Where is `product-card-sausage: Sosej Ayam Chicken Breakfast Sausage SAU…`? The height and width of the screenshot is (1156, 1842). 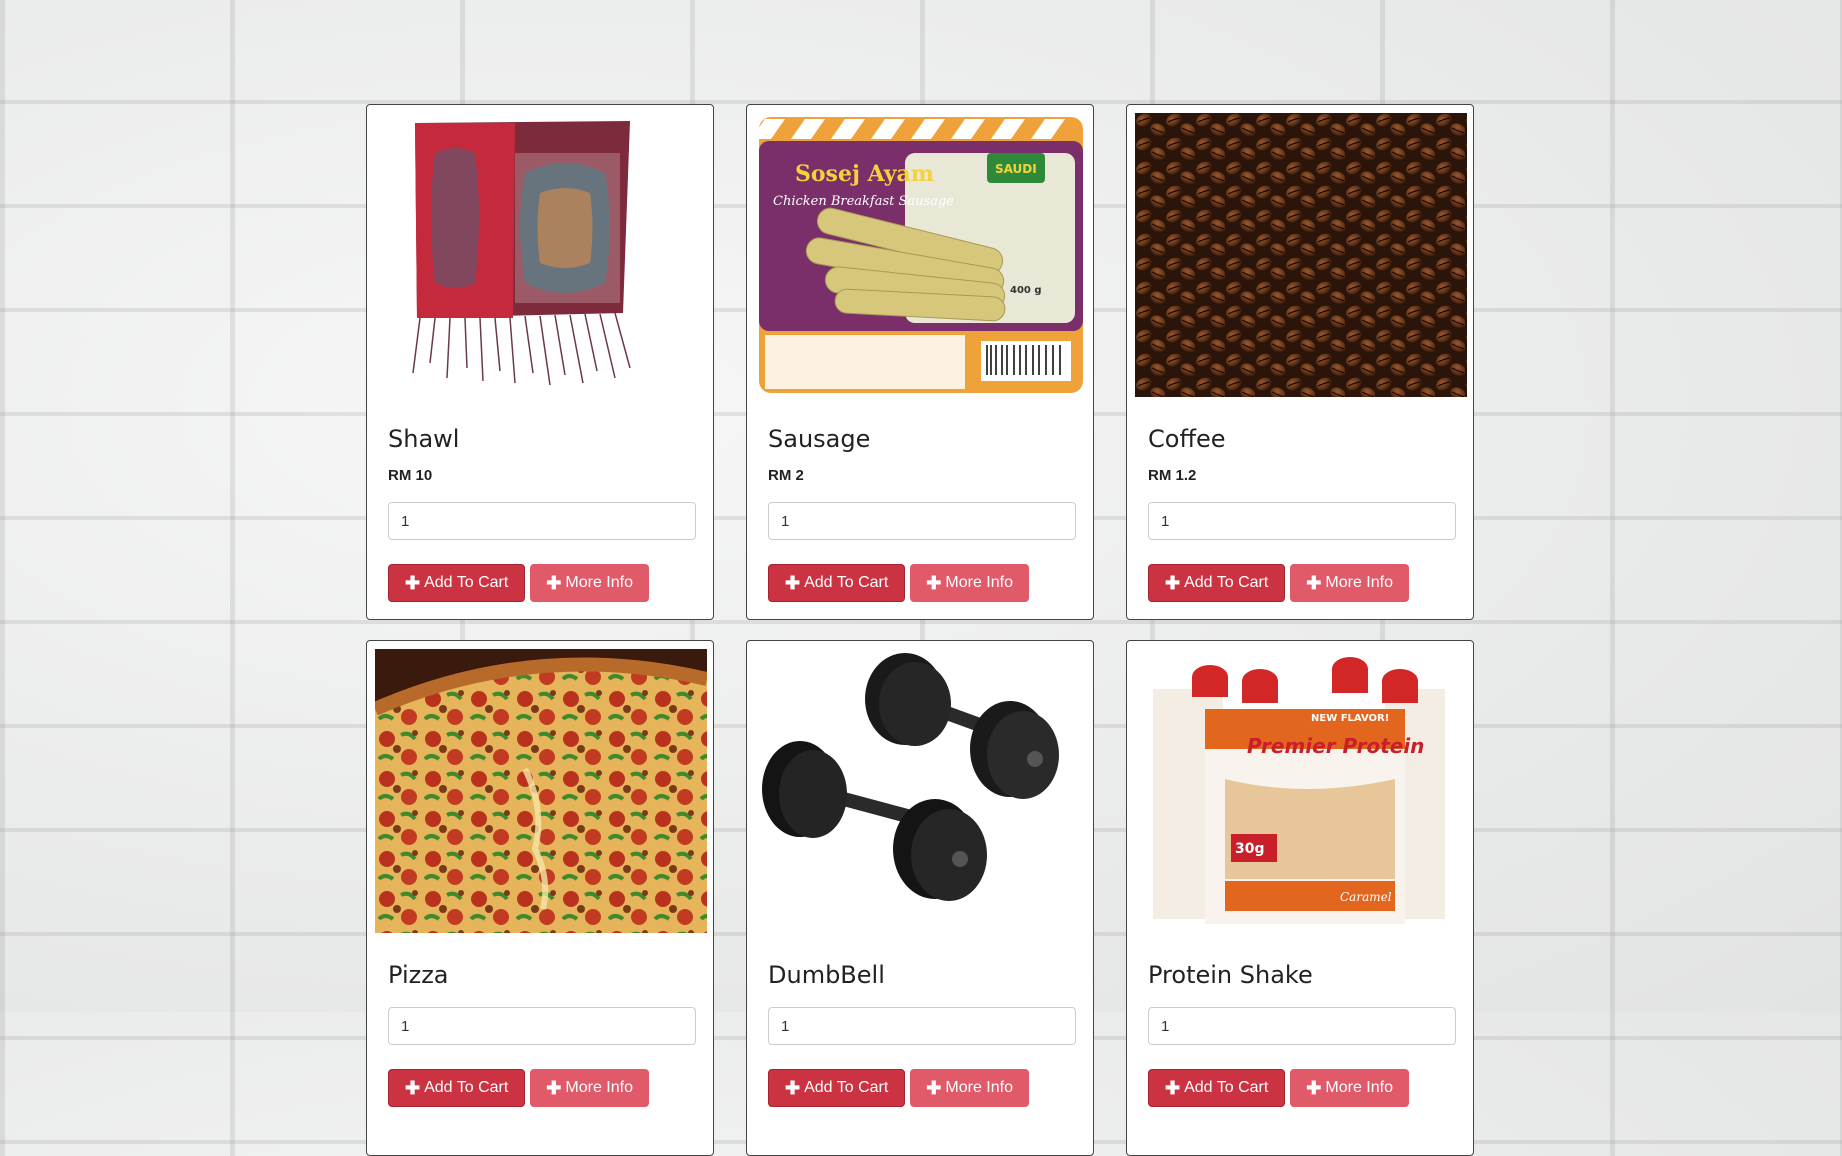 product-card-sausage: Sosej Ayam Chicken Breakfast Sausage SAU… is located at coordinates (920, 362).